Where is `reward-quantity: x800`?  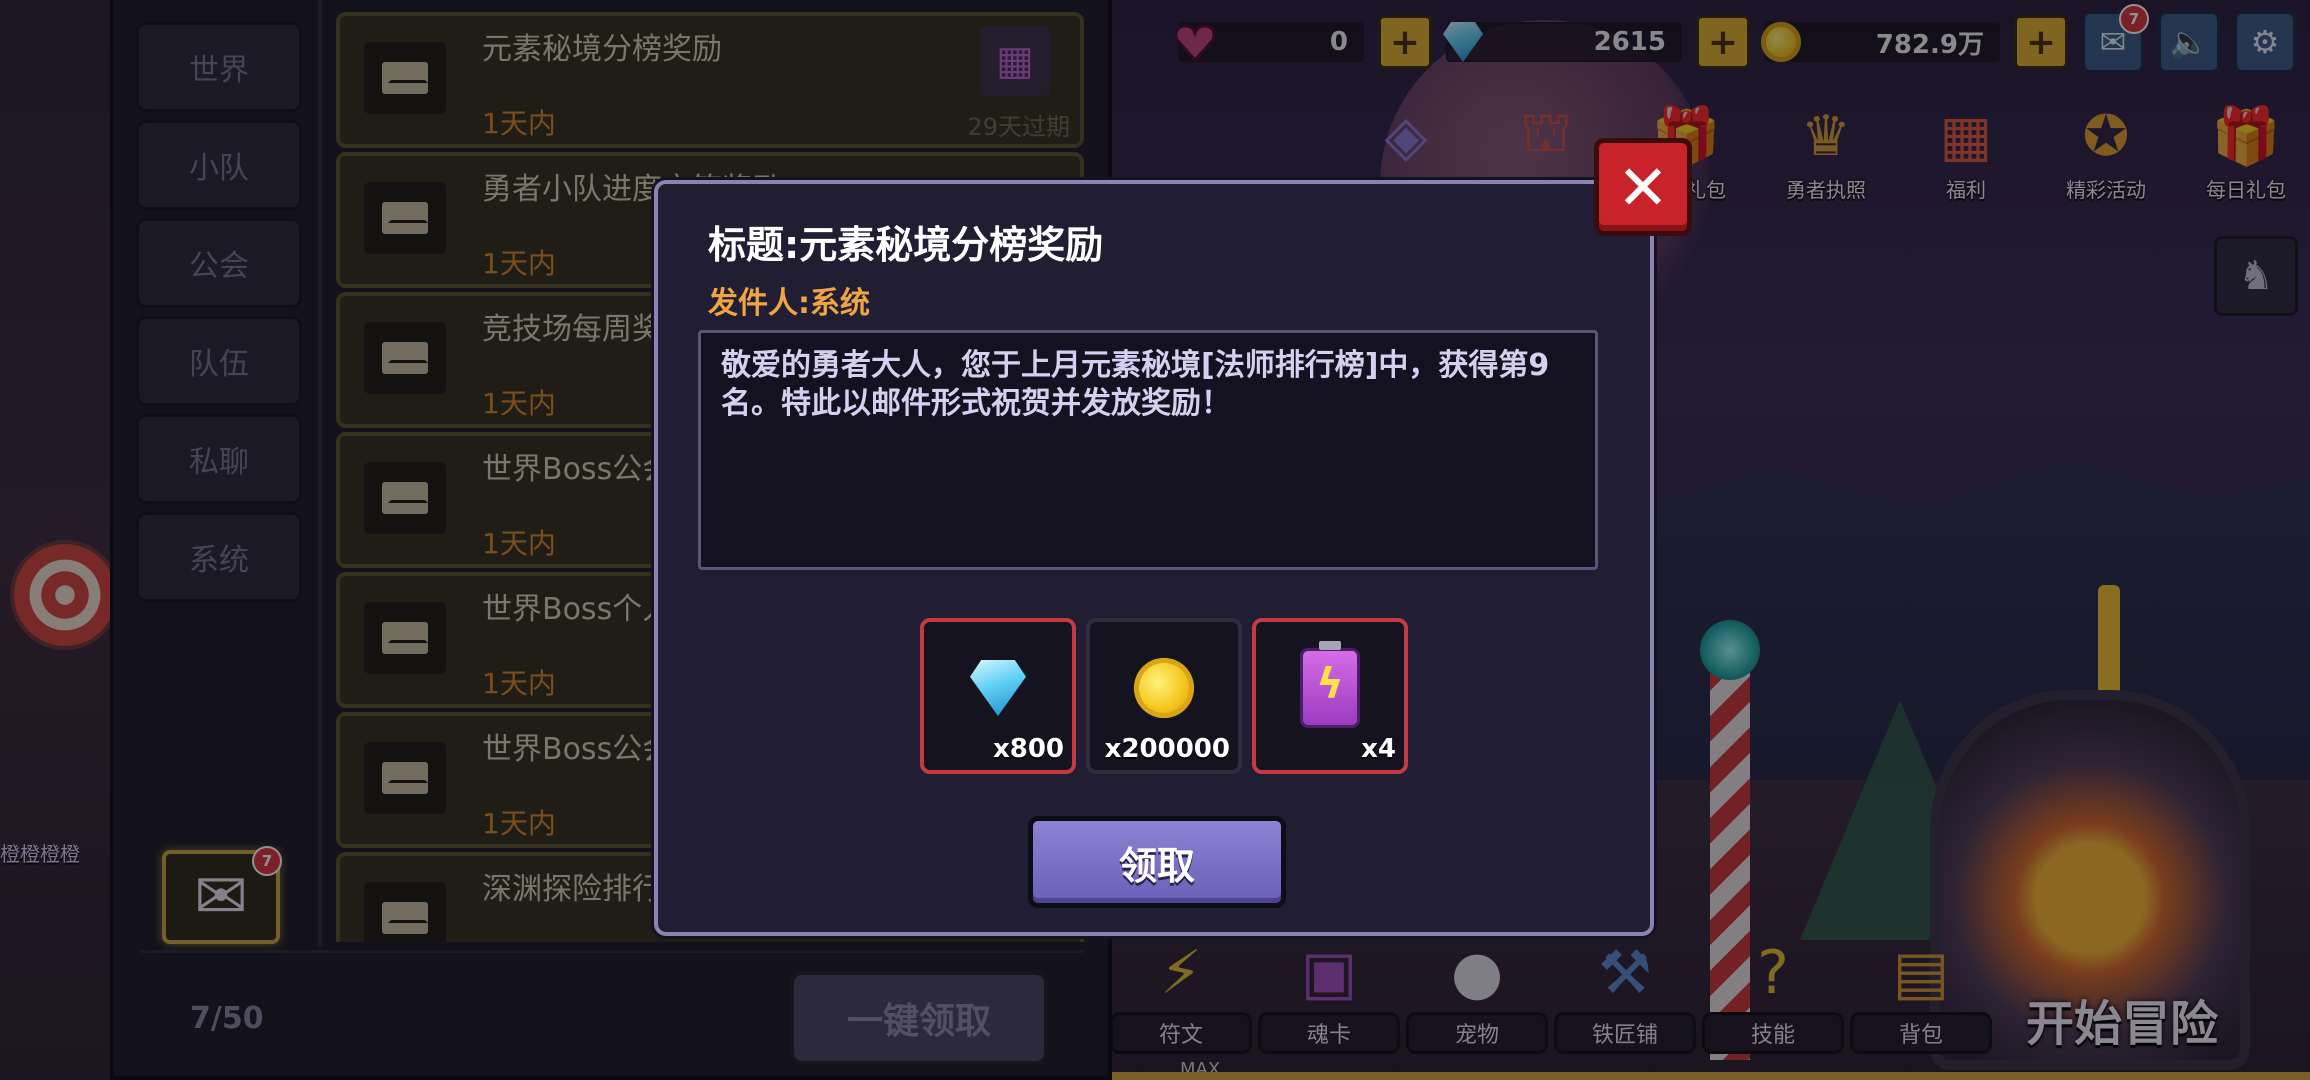 reward-quantity: x800 is located at coordinates (1028, 749).